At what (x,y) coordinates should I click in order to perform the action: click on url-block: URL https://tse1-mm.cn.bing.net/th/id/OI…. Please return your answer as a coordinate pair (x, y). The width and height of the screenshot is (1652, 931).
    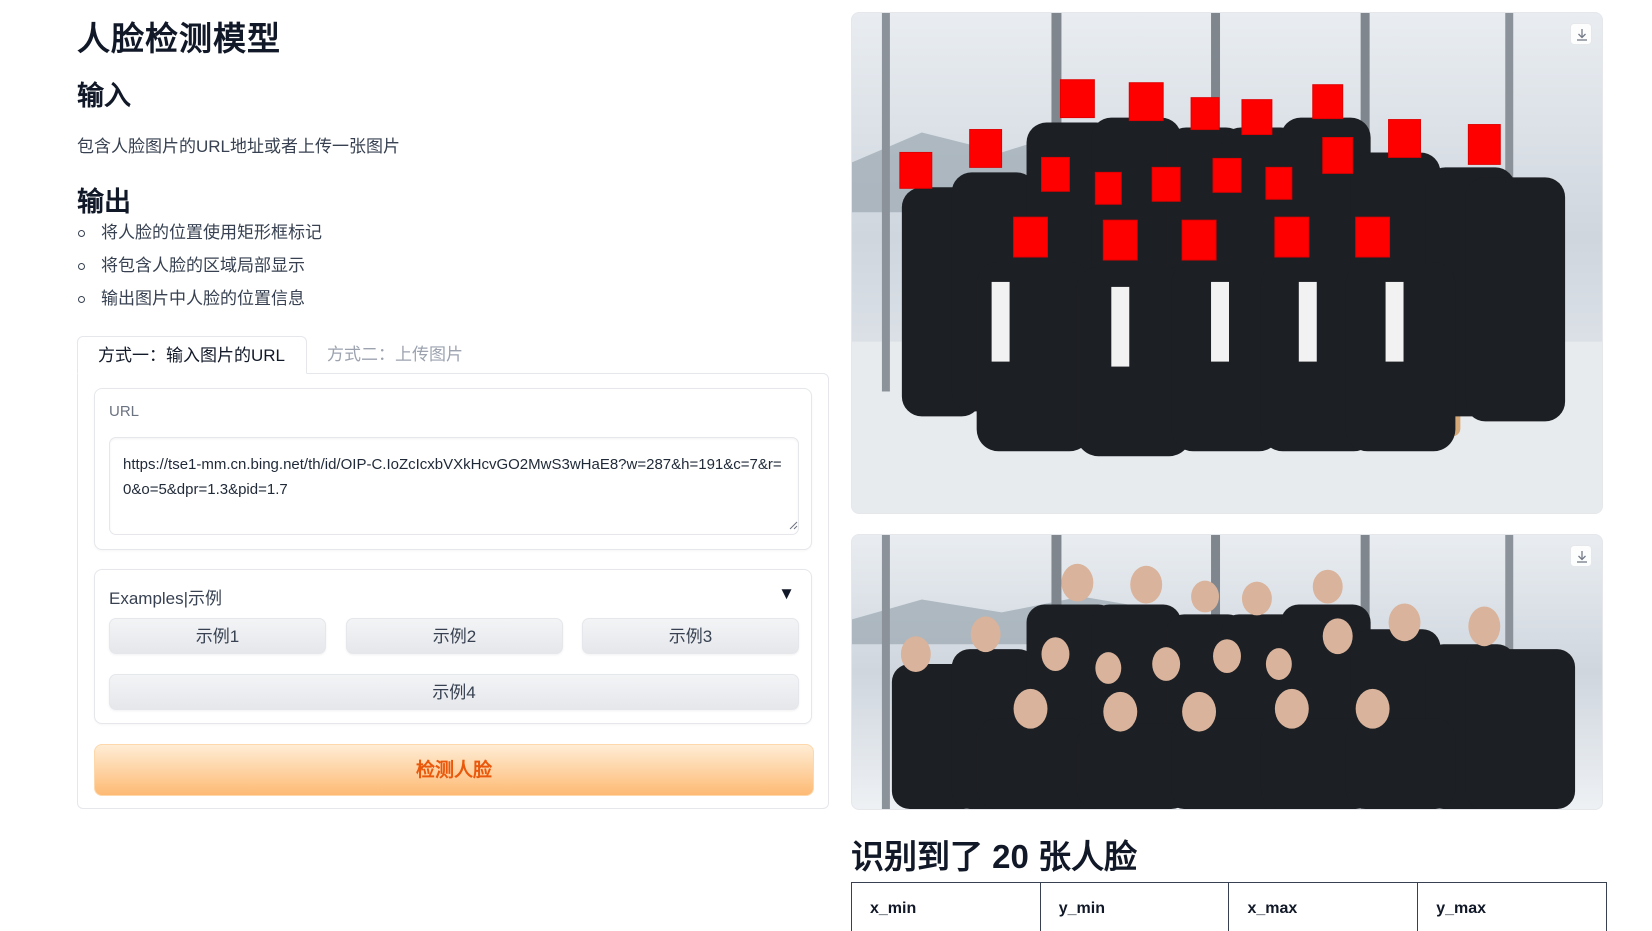
    Looking at the image, I should click on (453, 469).